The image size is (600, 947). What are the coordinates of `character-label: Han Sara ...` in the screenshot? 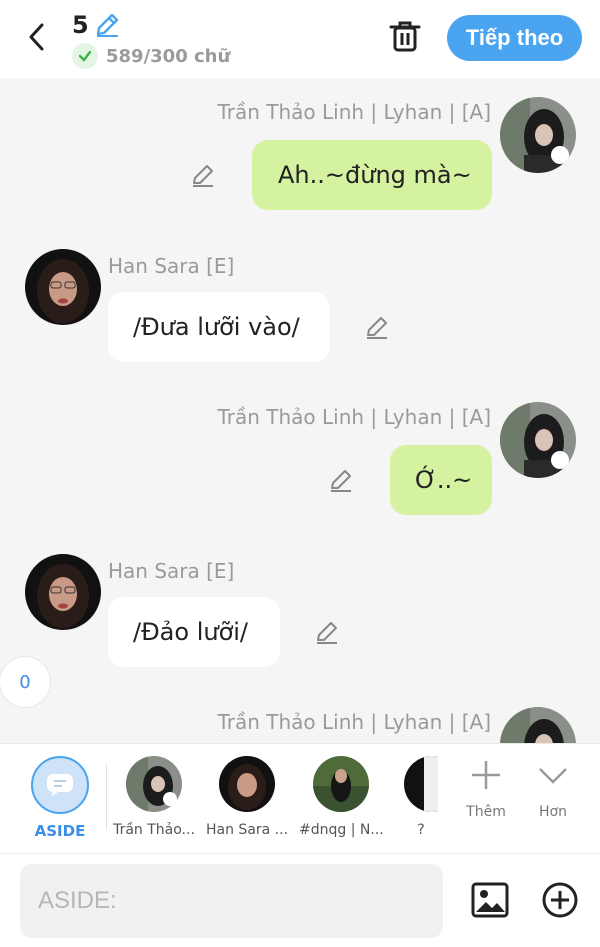 It's located at (247, 830).